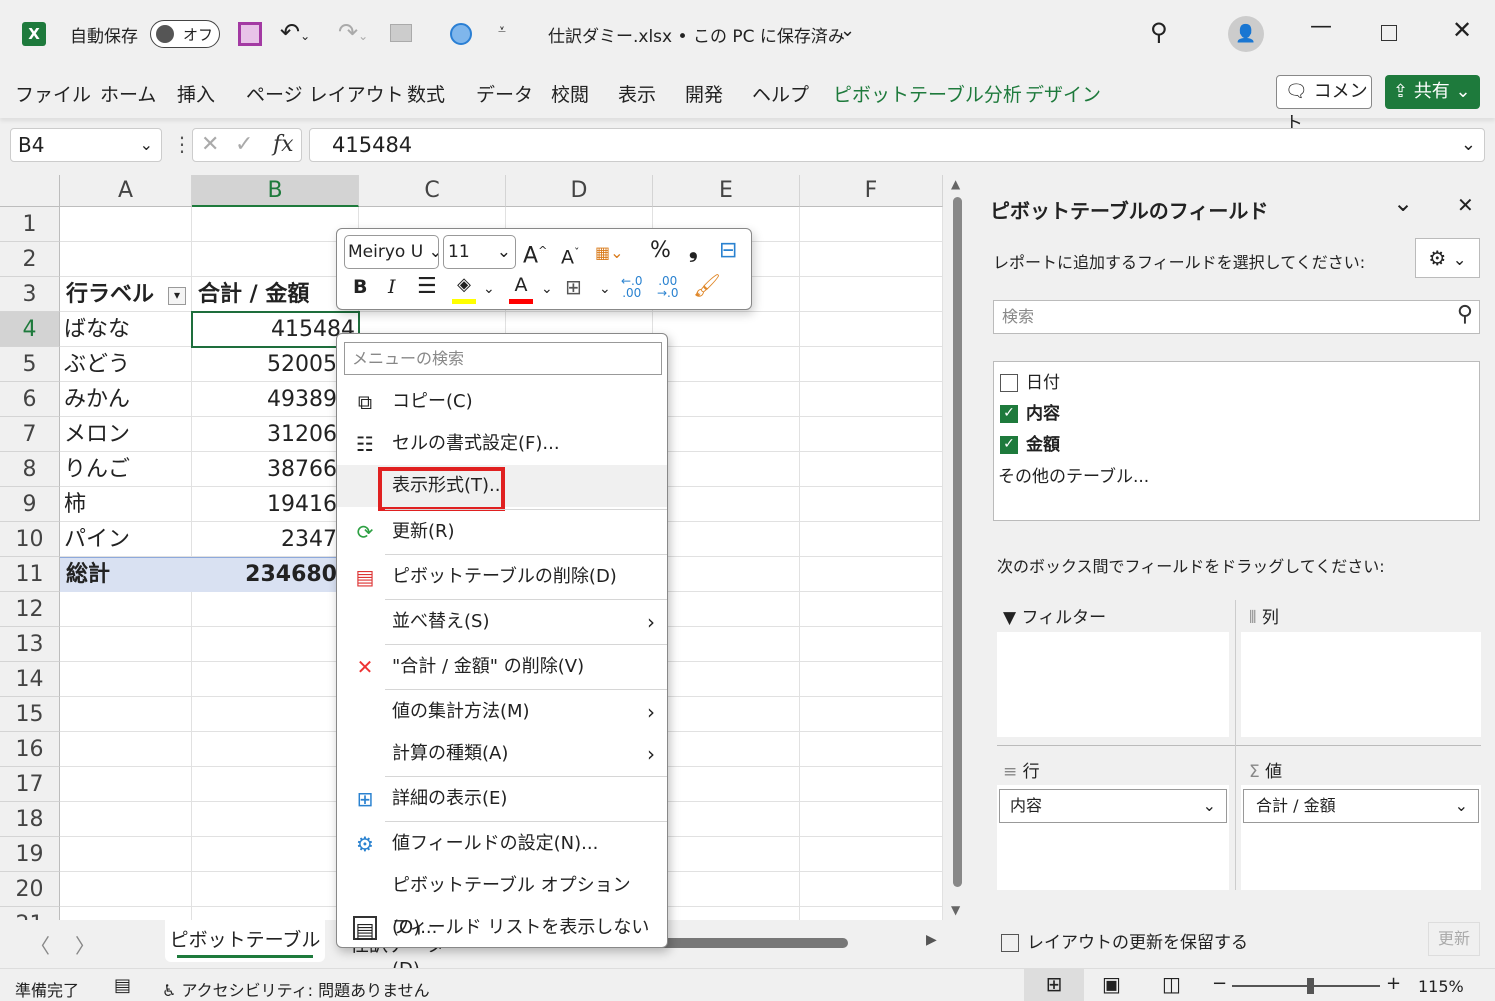  What do you see at coordinates (30, 679) in the screenshot?
I see `row-header-14: 14` at bounding box center [30, 679].